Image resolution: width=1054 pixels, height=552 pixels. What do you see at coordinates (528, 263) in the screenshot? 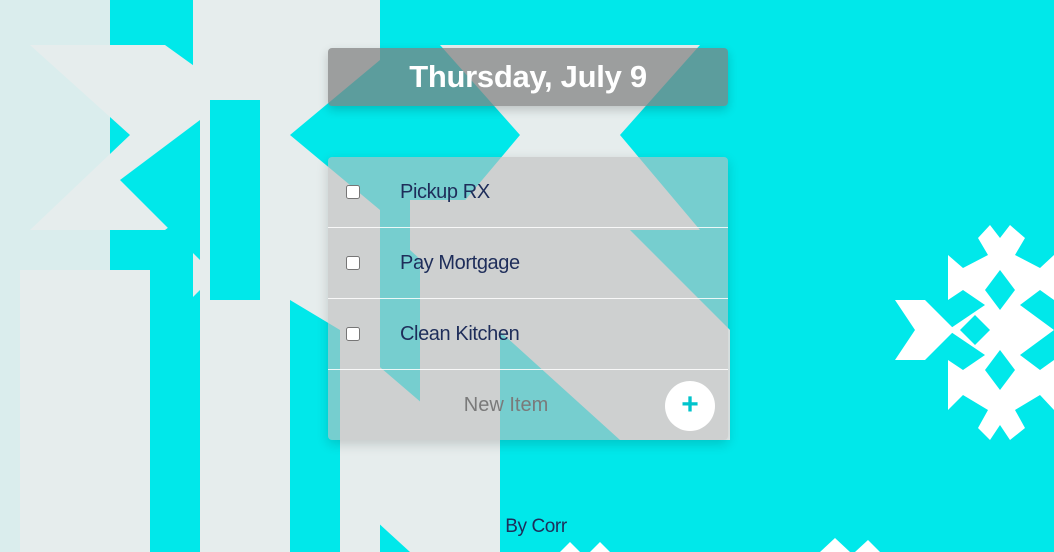
I see `todo-item: Pay Mortgage` at bounding box center [528, 263].